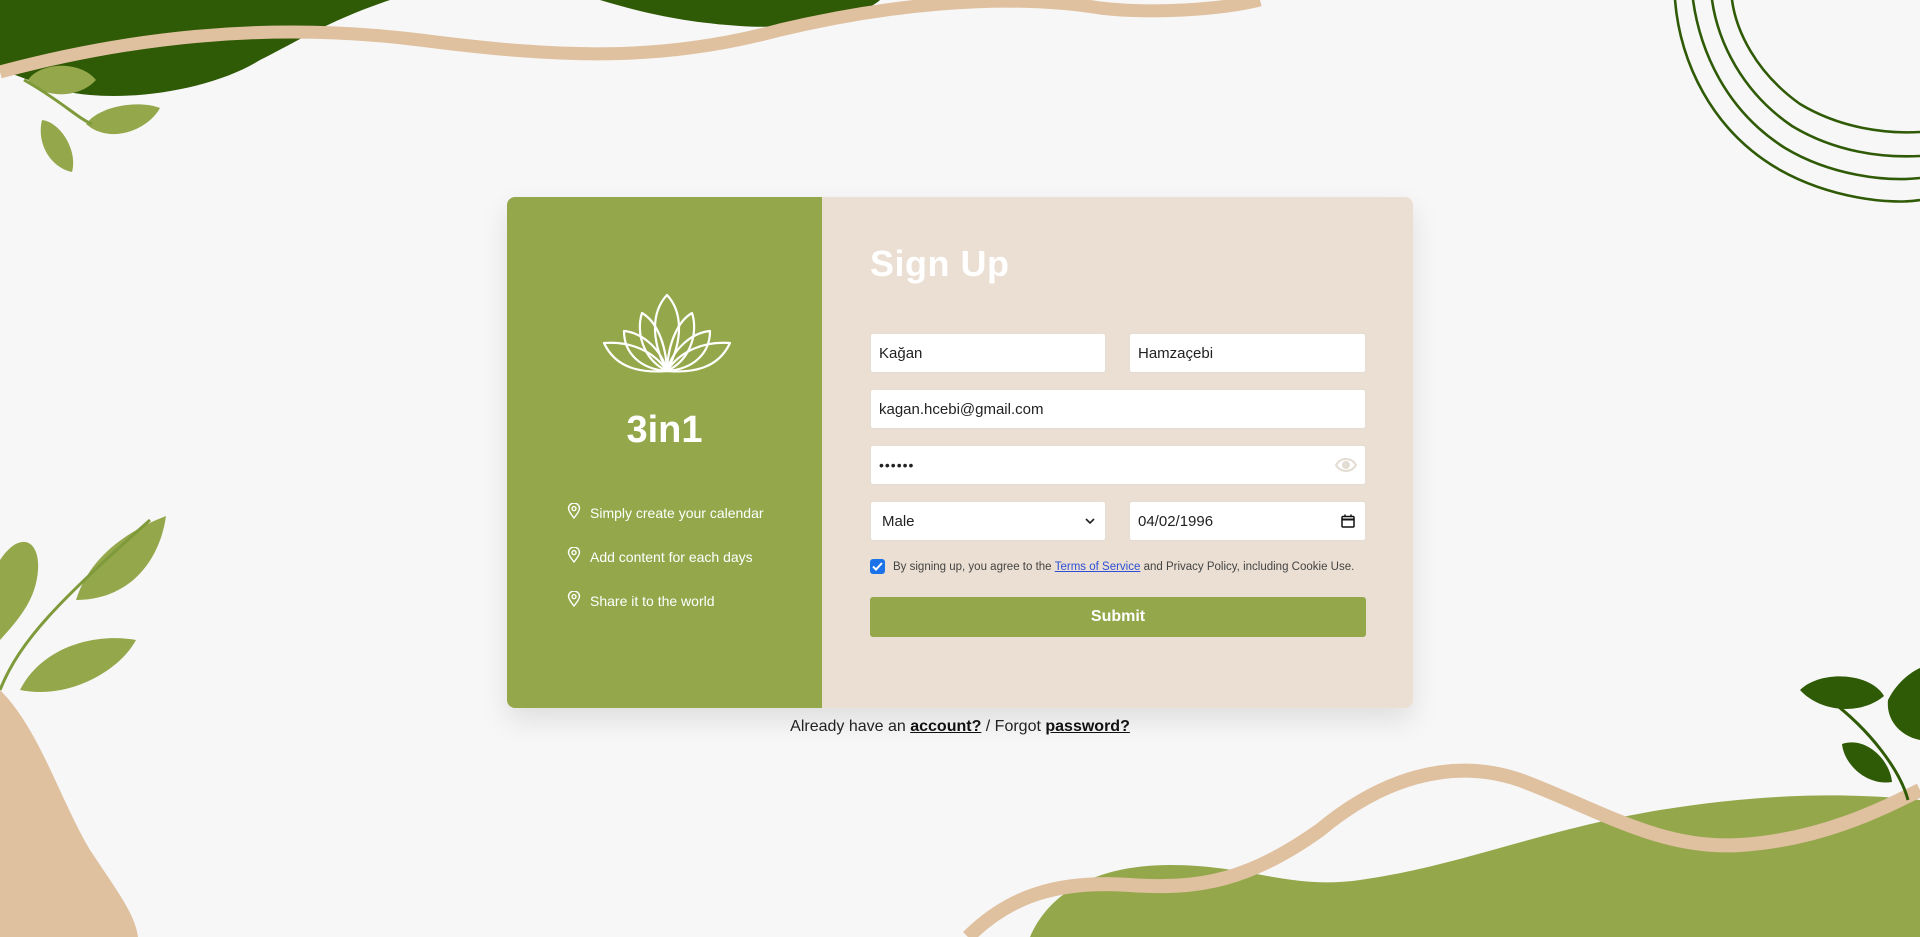 This screenshot has width=1920, height=937. I want to click on terms-of-service-link: Terms of Service, so click(1098, 567).